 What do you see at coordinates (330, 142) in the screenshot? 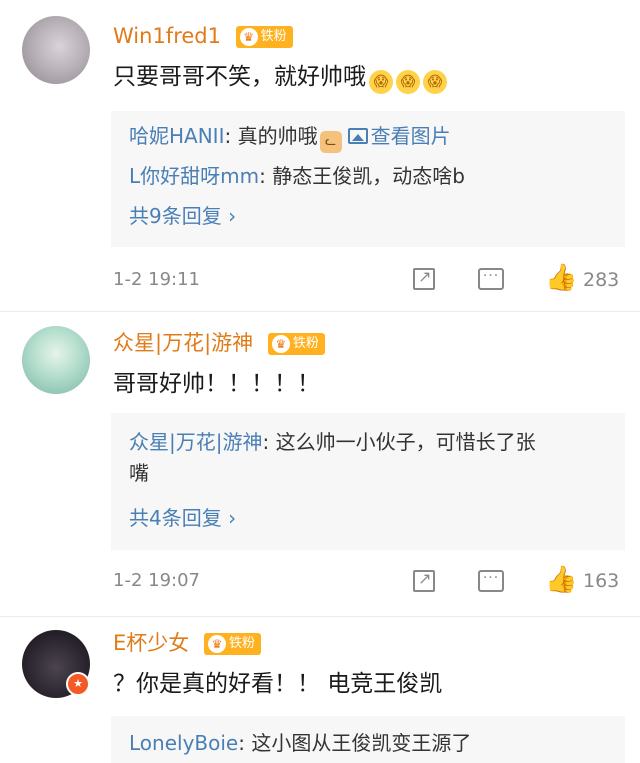
I see `cat-face-emoji-icon: ᓚ` at bounding box center [330, 142].